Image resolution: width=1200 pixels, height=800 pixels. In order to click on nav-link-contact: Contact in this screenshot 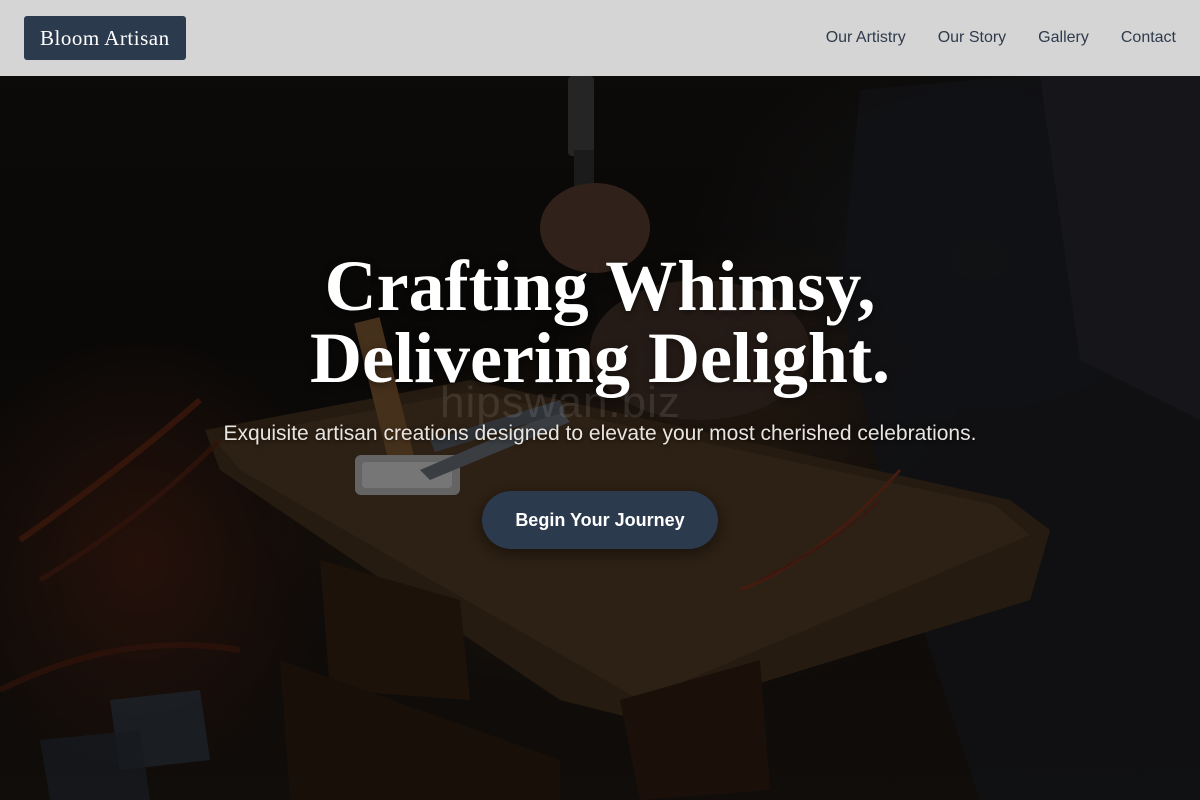, I will do `click(1148, 38)`.